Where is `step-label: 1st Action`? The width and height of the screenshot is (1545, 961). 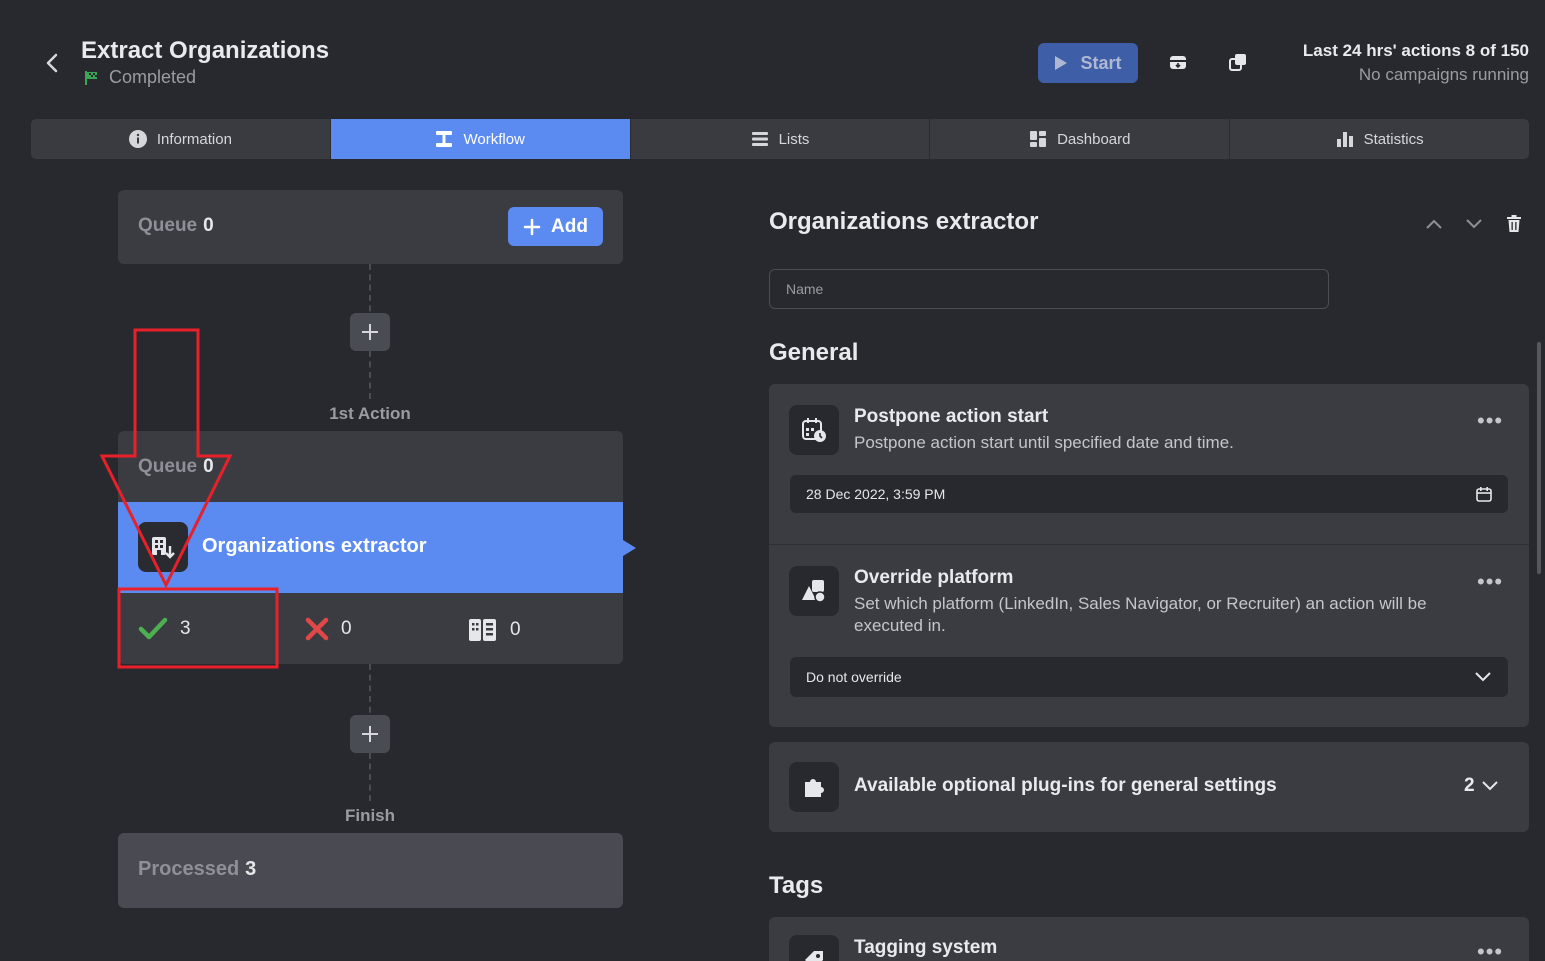 step-label: 1st Action is located at coordinates (370, 413).